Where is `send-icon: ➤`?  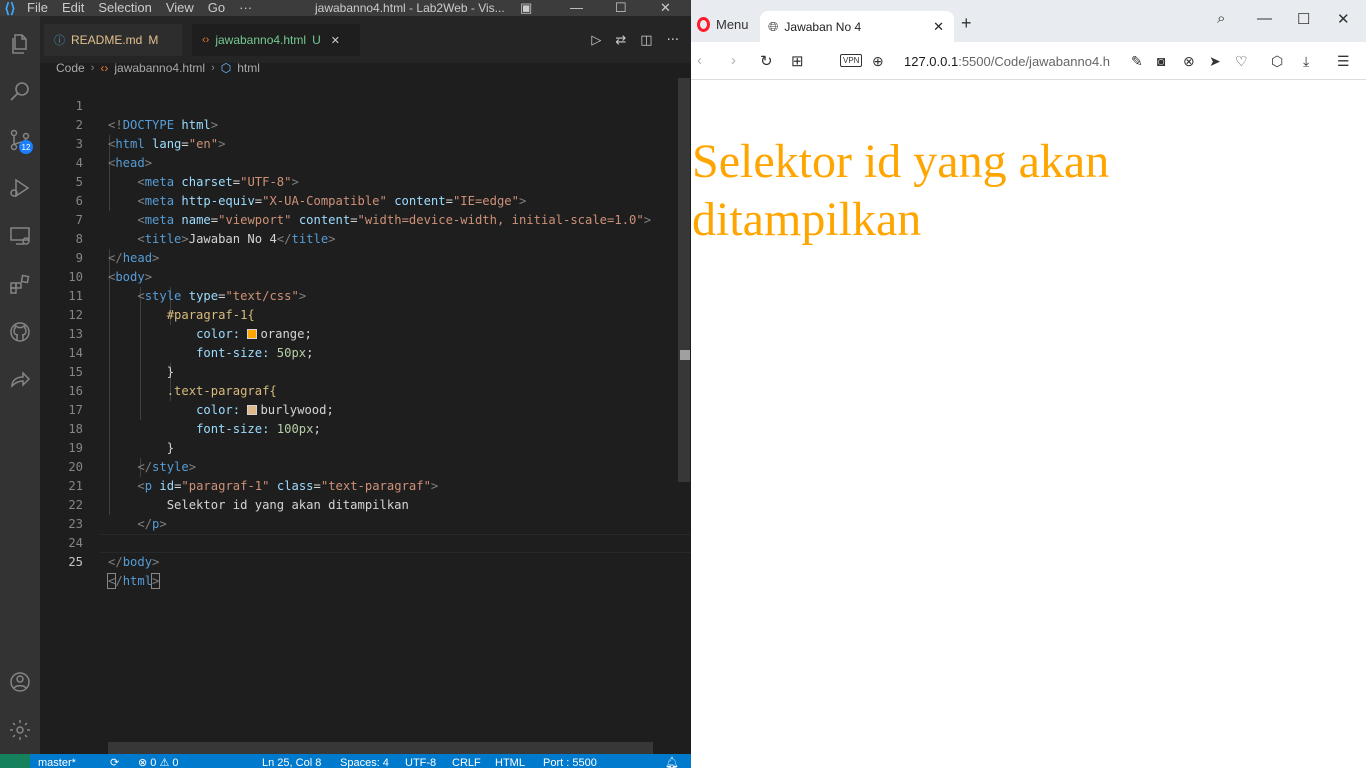
send-icon: ➤ is located at coordinates (1215, 61).